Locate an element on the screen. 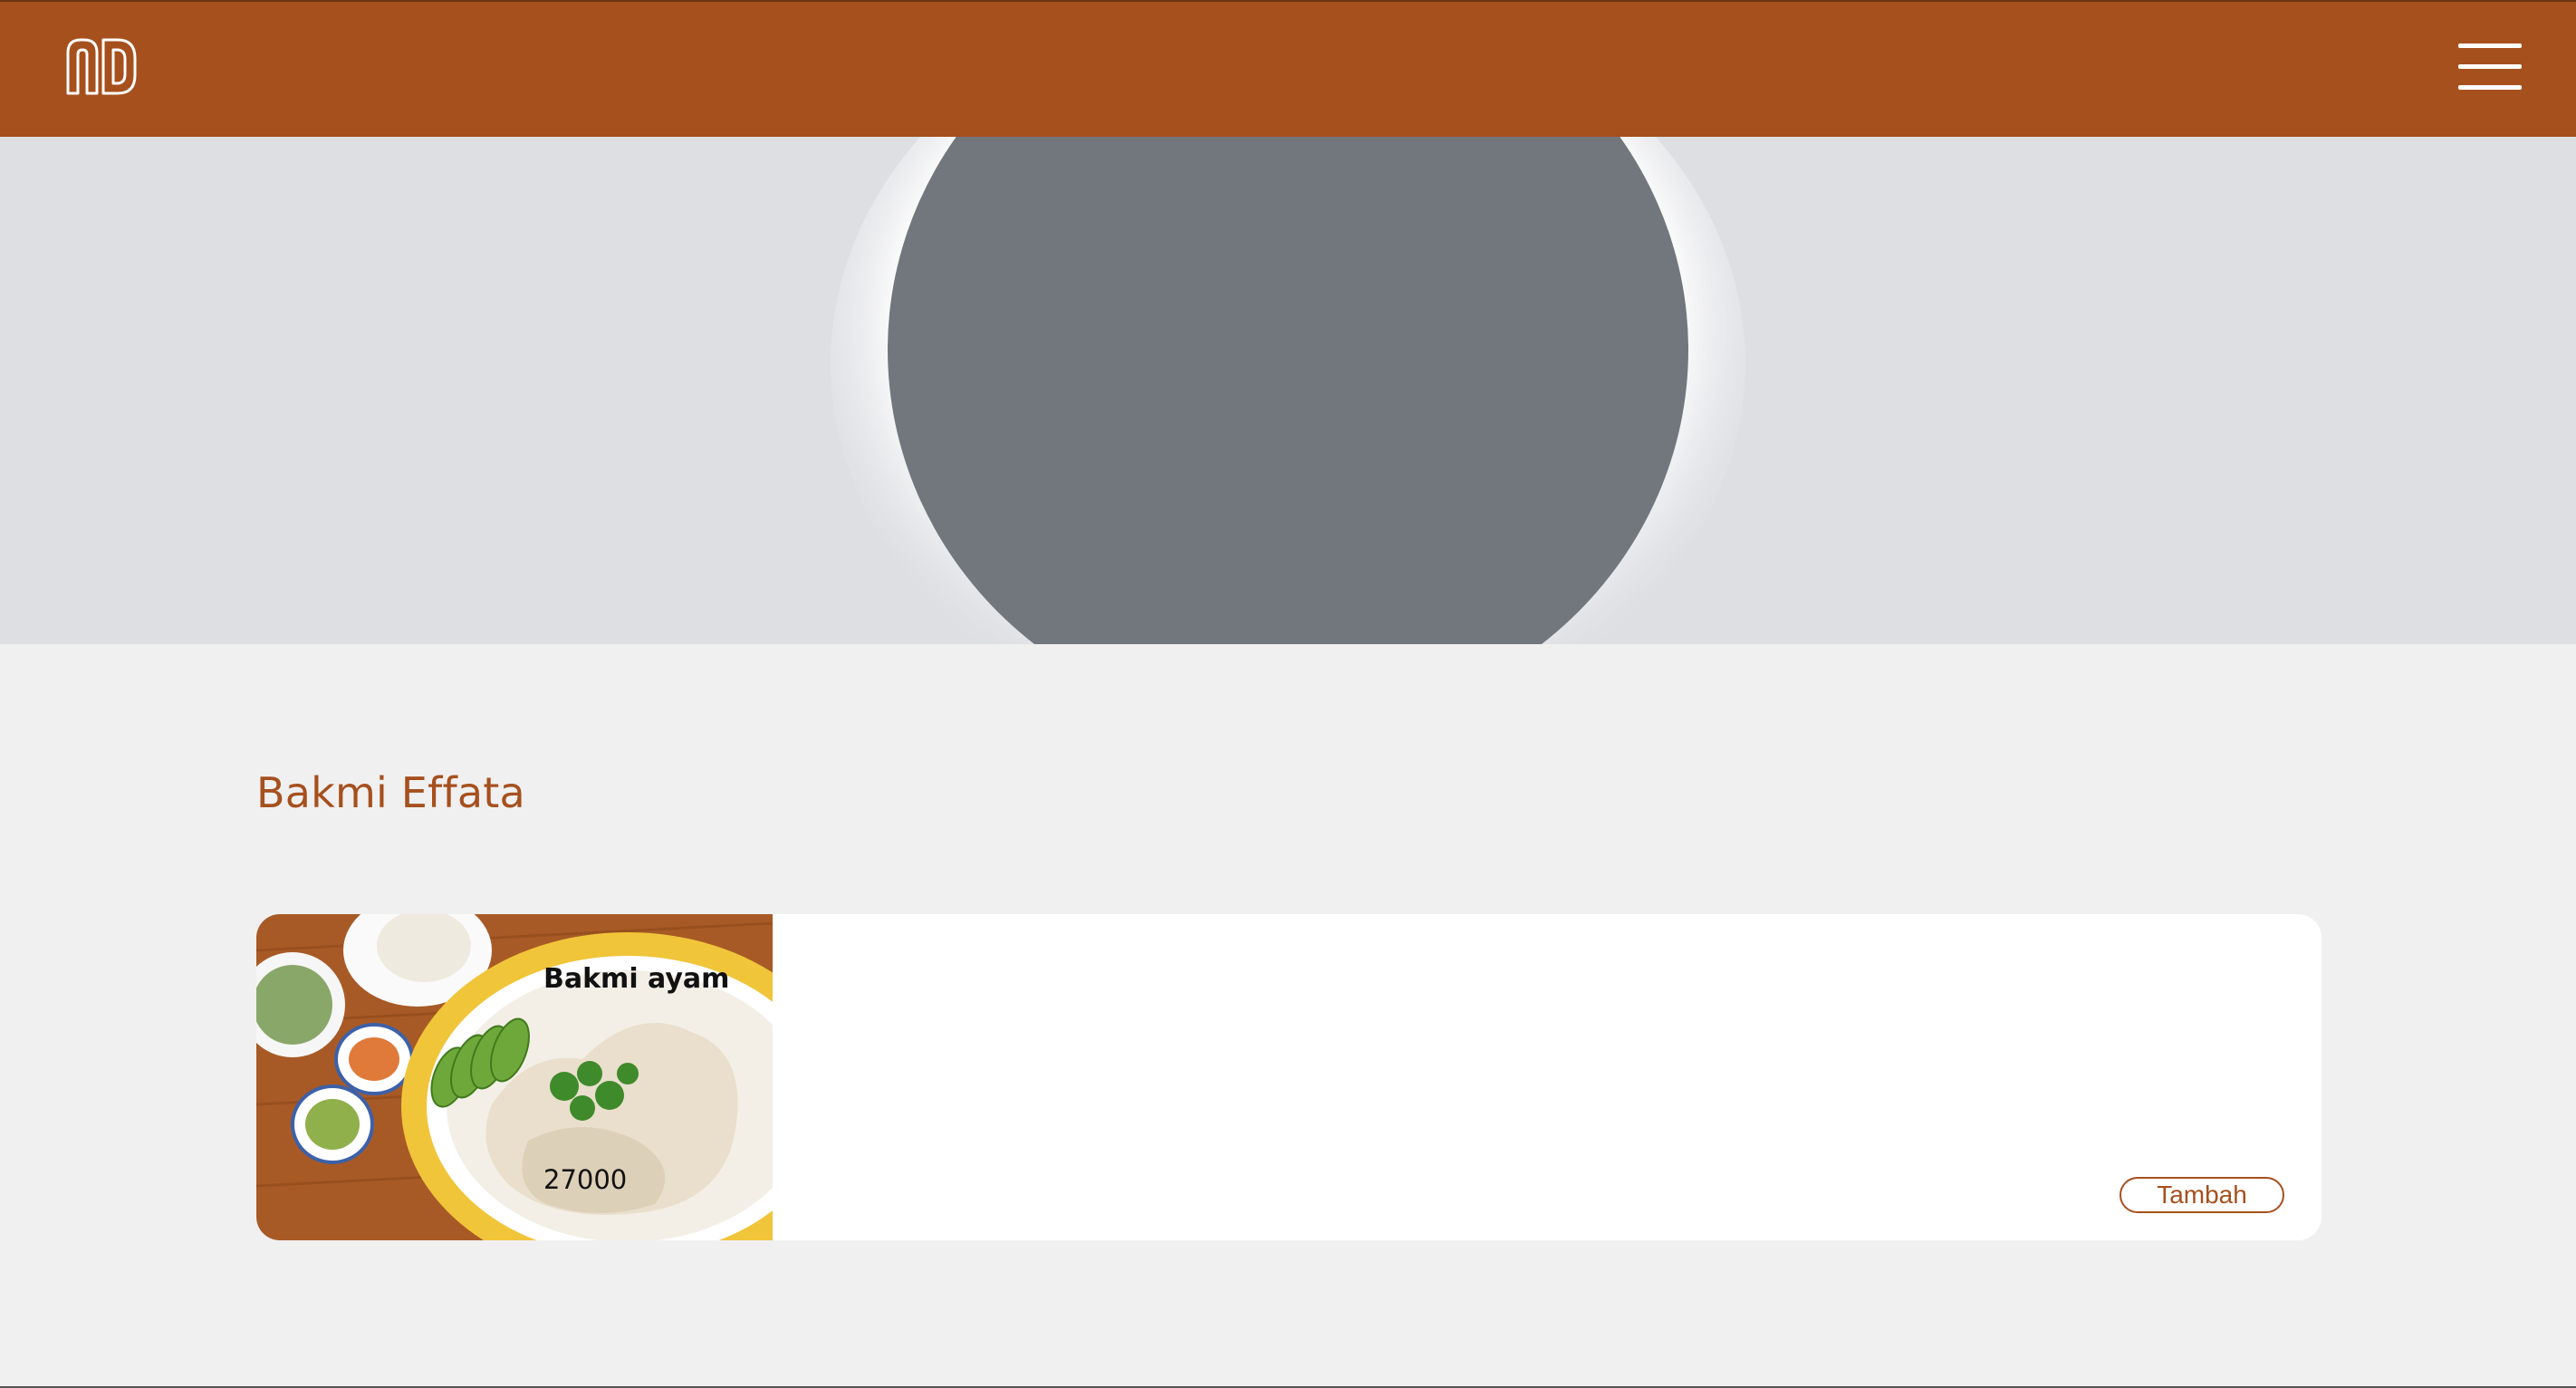 This screenshot has width=2576, height=1388. placeholder-image is located at coordinates (1288, 390).